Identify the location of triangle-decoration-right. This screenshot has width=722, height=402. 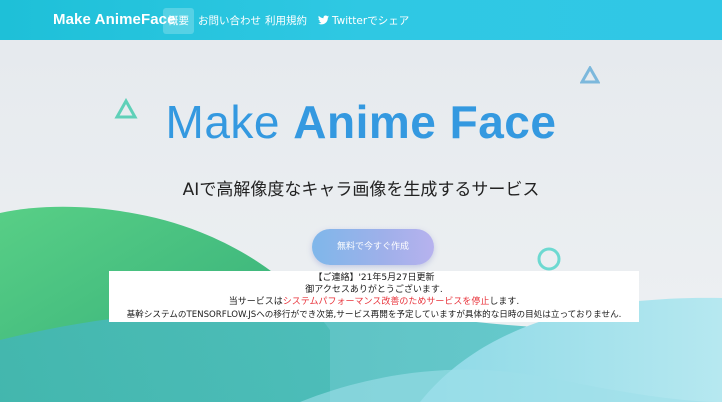
(590, 75).